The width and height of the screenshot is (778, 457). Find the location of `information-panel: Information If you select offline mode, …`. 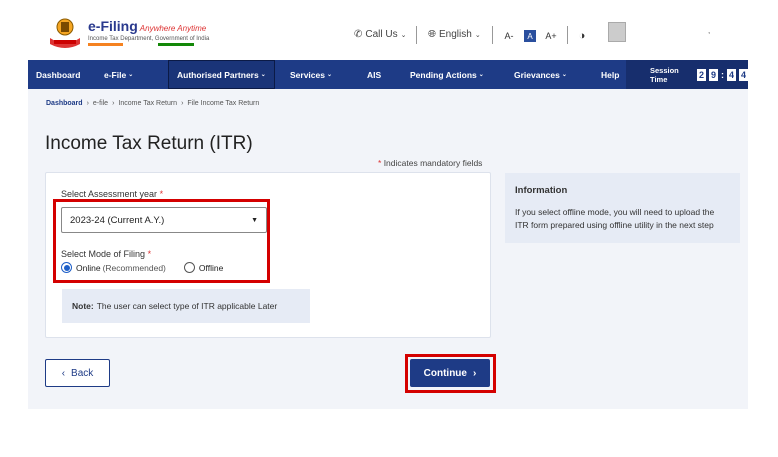

information-panel: Information If you select offline mode, … is located at coordinates (622, 208).